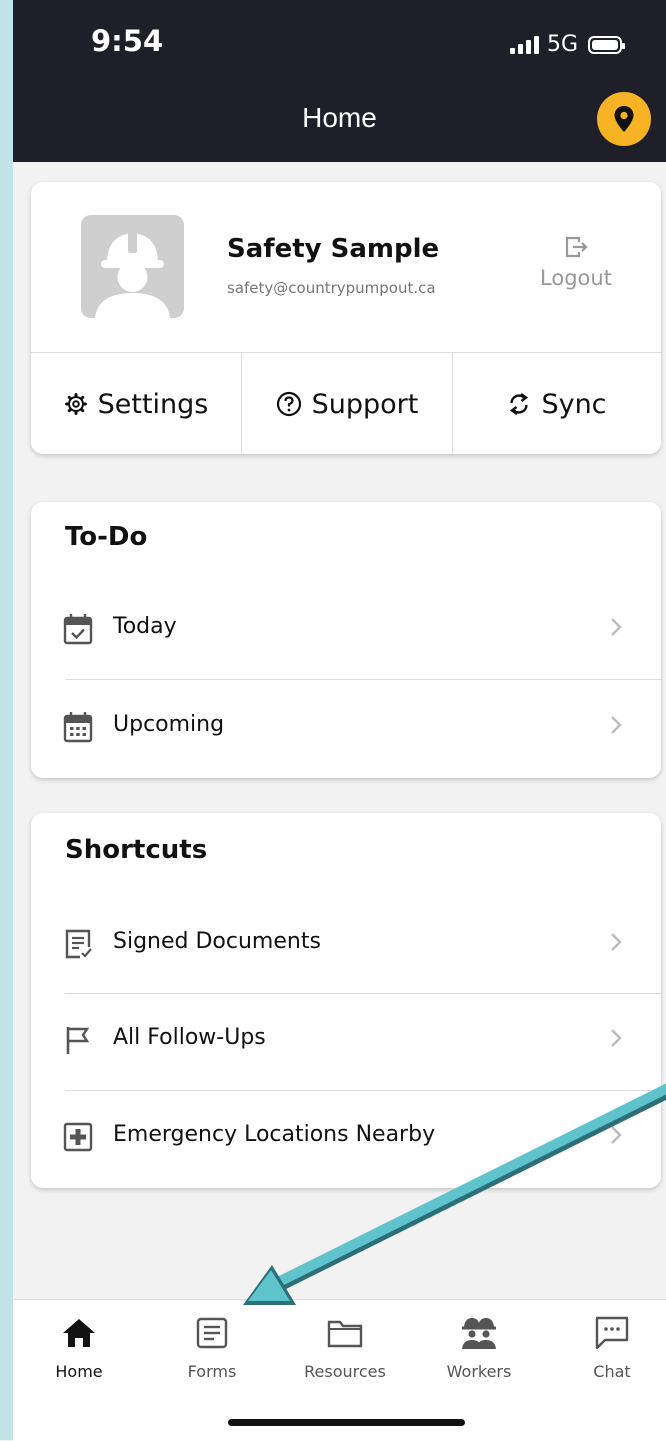 This screenshot has width=666, height=1441. I want to click on annotation-arrow, so click(454, 1194).